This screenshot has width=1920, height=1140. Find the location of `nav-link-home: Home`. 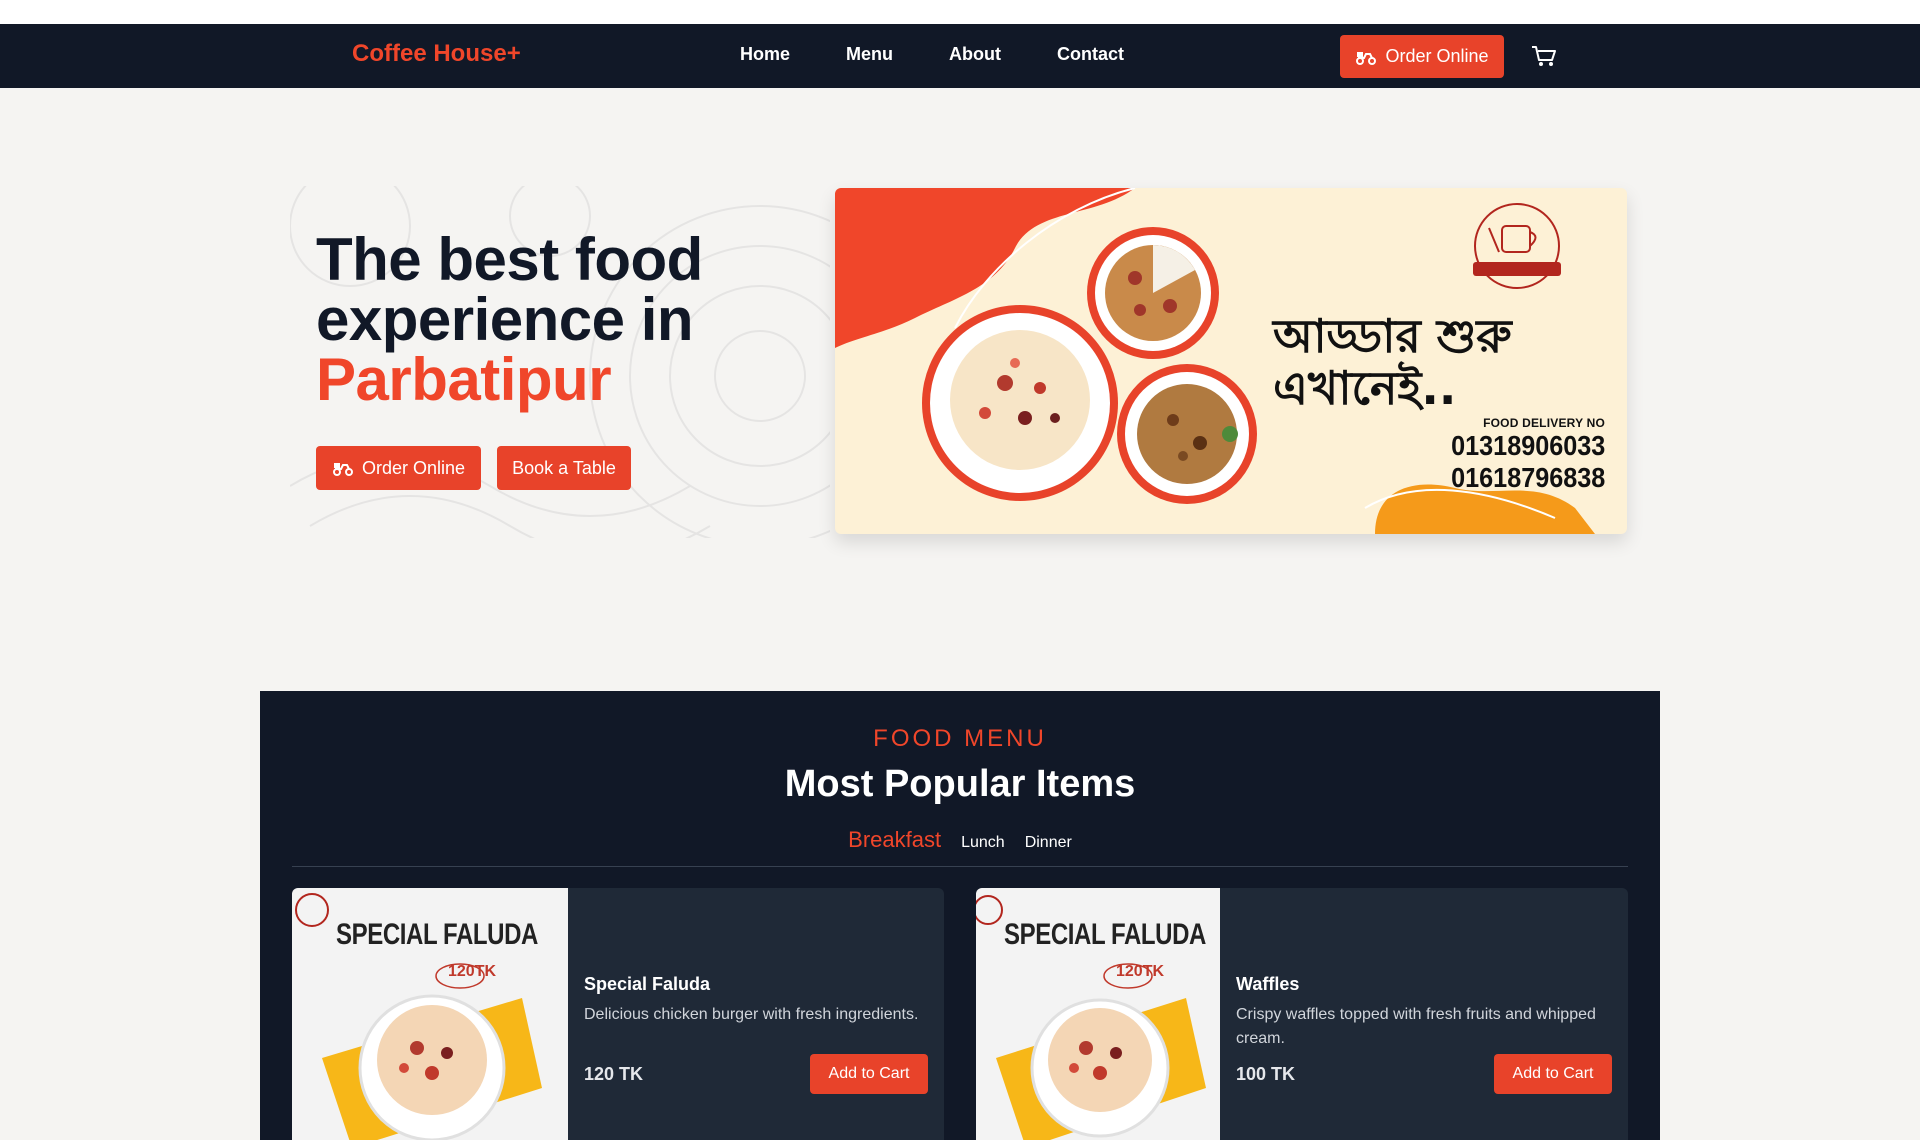

nav-link-home: Home is located at coordinates (765, 54).